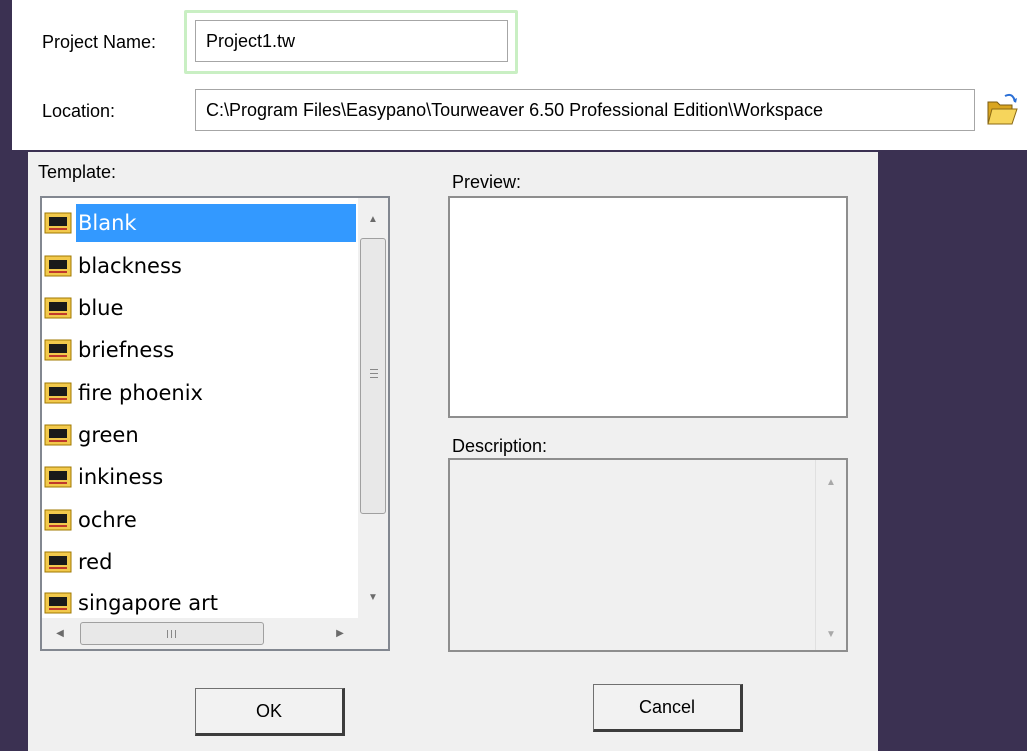  What do you see at coordinates (340, 633) in the screenshot?
I see `scroll-right-icon: ▶` at bounding box center [340, 633].